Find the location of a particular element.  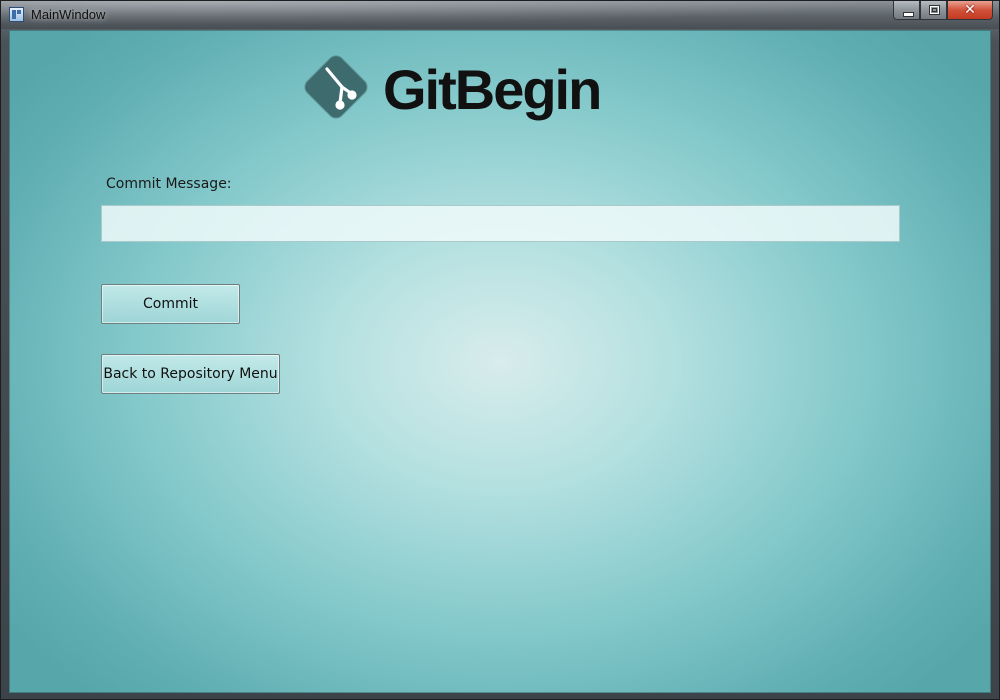

minimize-button is located at coordinates (906, 10).